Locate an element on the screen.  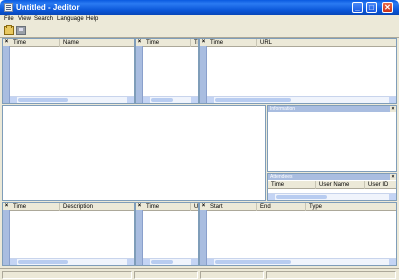
schedule-pane: × Start End Type is located at coordinates (298, 234).